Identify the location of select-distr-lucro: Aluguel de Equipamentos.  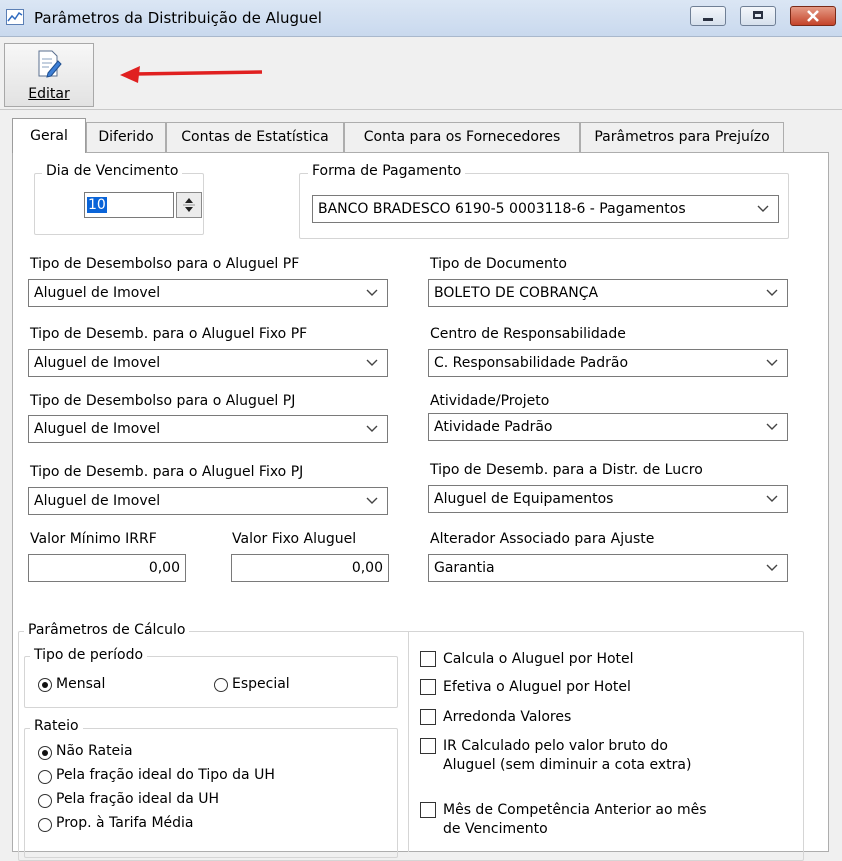
(608, 499).